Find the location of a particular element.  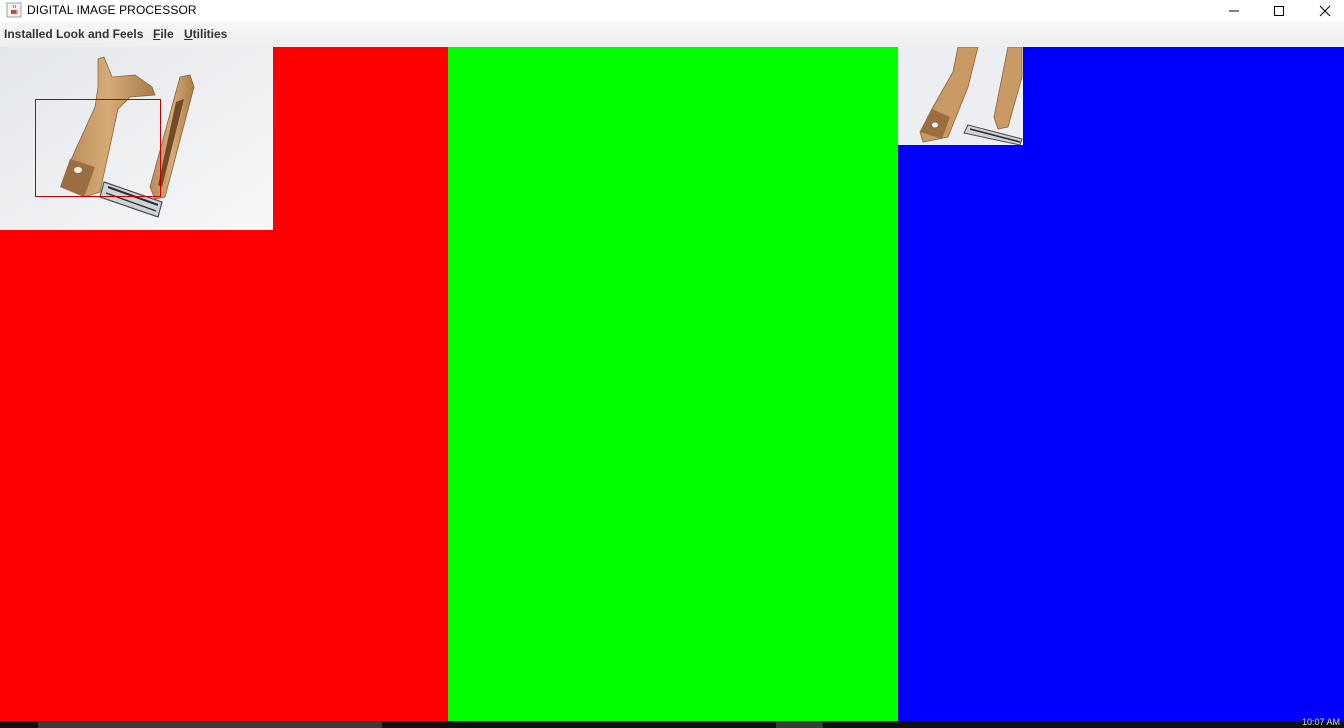

title-bar: DIGITAL IMAGE PROCESSOR is located at coordinates (672, 11).